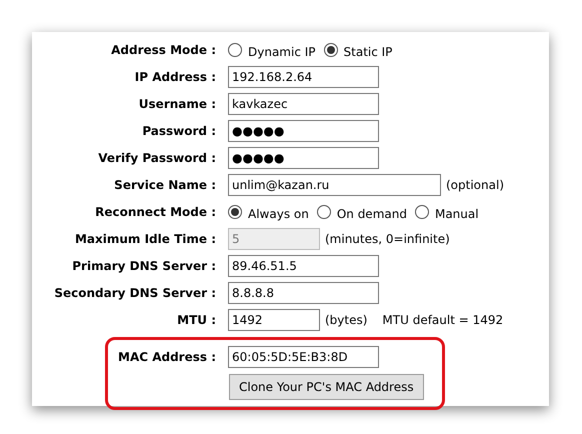 This screenshot has height=434, width=582. What do you see at coordinates (145, 239) in the screenshot?
I see `field-label: Maximum Idle Time :` at bounding box center [145, 239].